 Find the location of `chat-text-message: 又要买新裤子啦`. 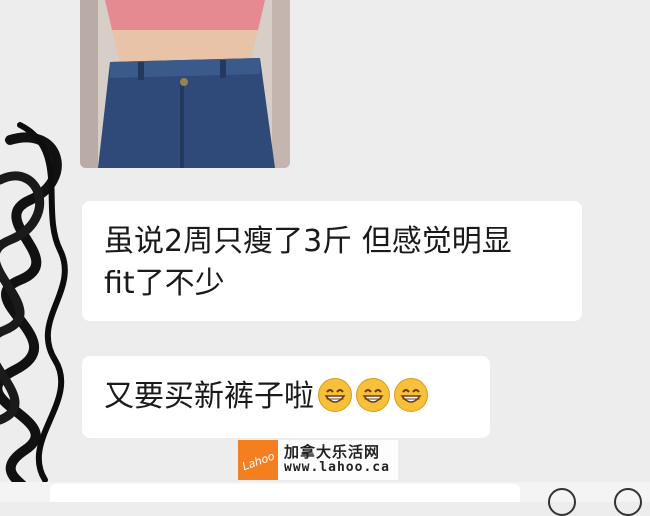

chat-text-message: 又要买新裤子啦 is located at coordinates (286, 397).